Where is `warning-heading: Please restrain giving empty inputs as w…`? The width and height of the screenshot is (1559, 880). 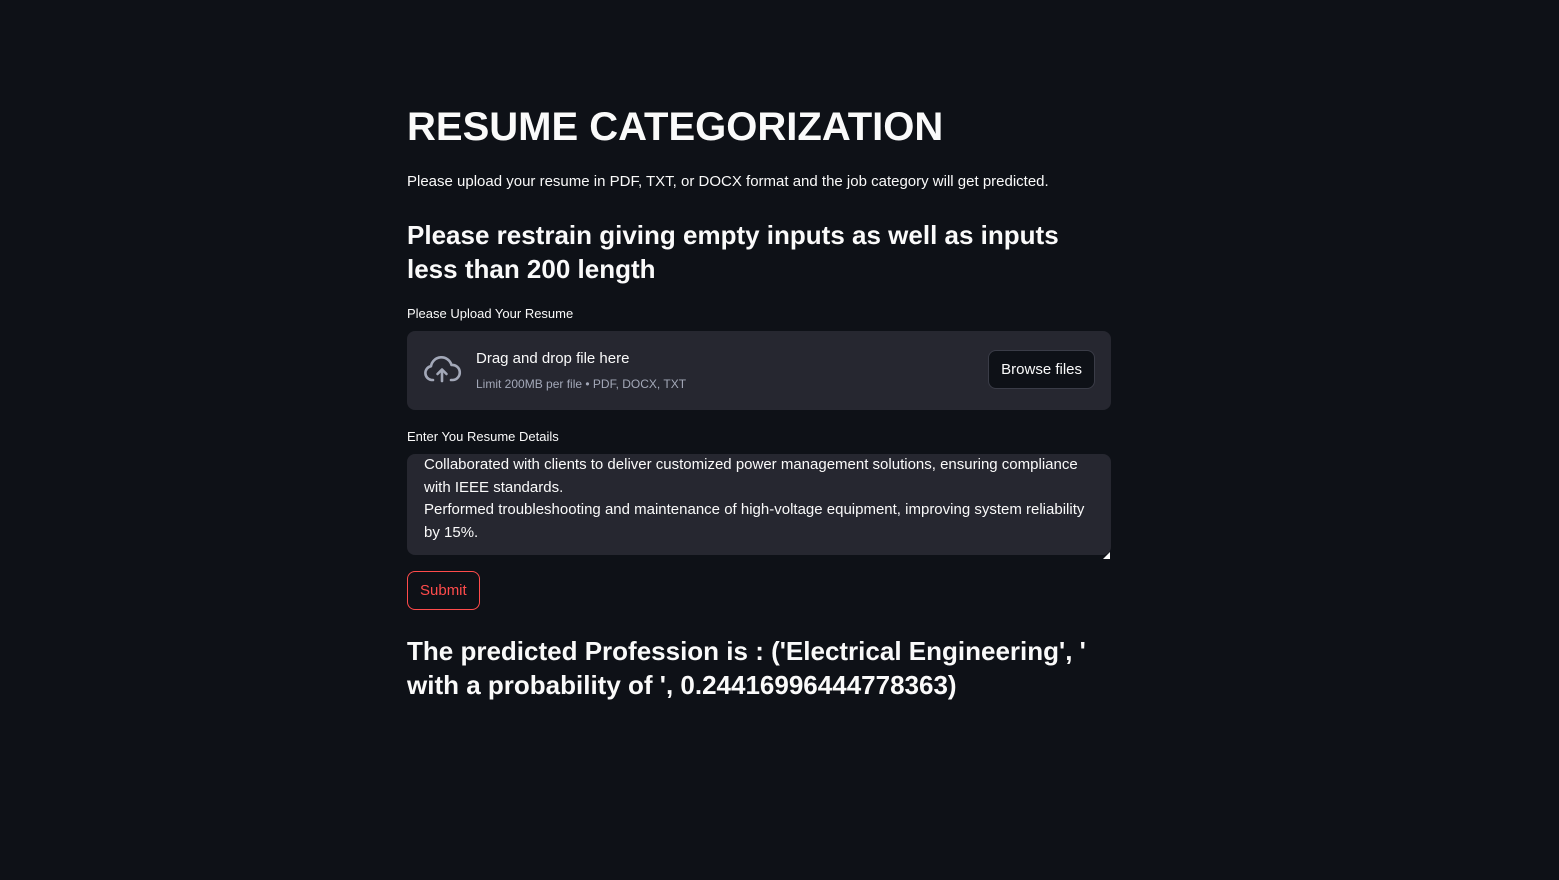
warning-heading: Please restrain giving empty inputs as w… is located at coordinates (733, 252).